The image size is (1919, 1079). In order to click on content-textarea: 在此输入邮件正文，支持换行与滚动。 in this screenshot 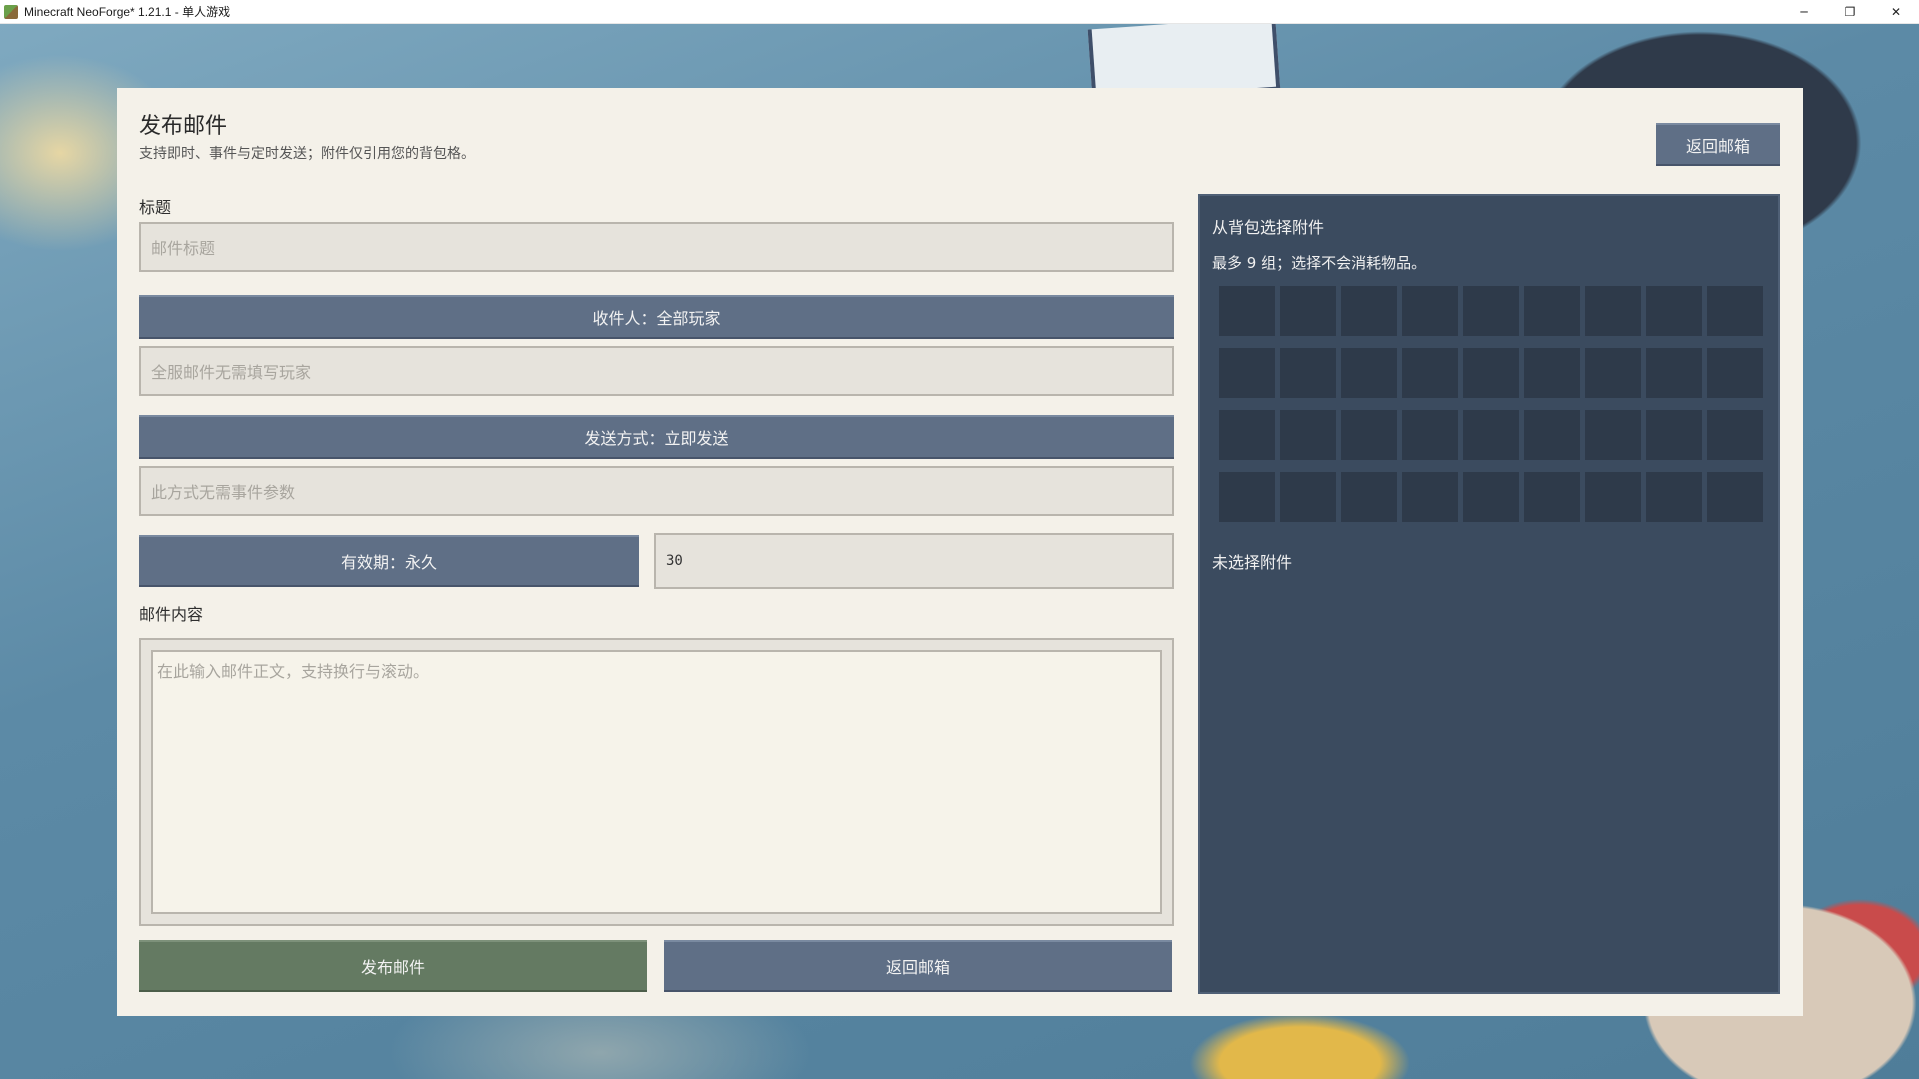, I will do `click(656, 782)`.